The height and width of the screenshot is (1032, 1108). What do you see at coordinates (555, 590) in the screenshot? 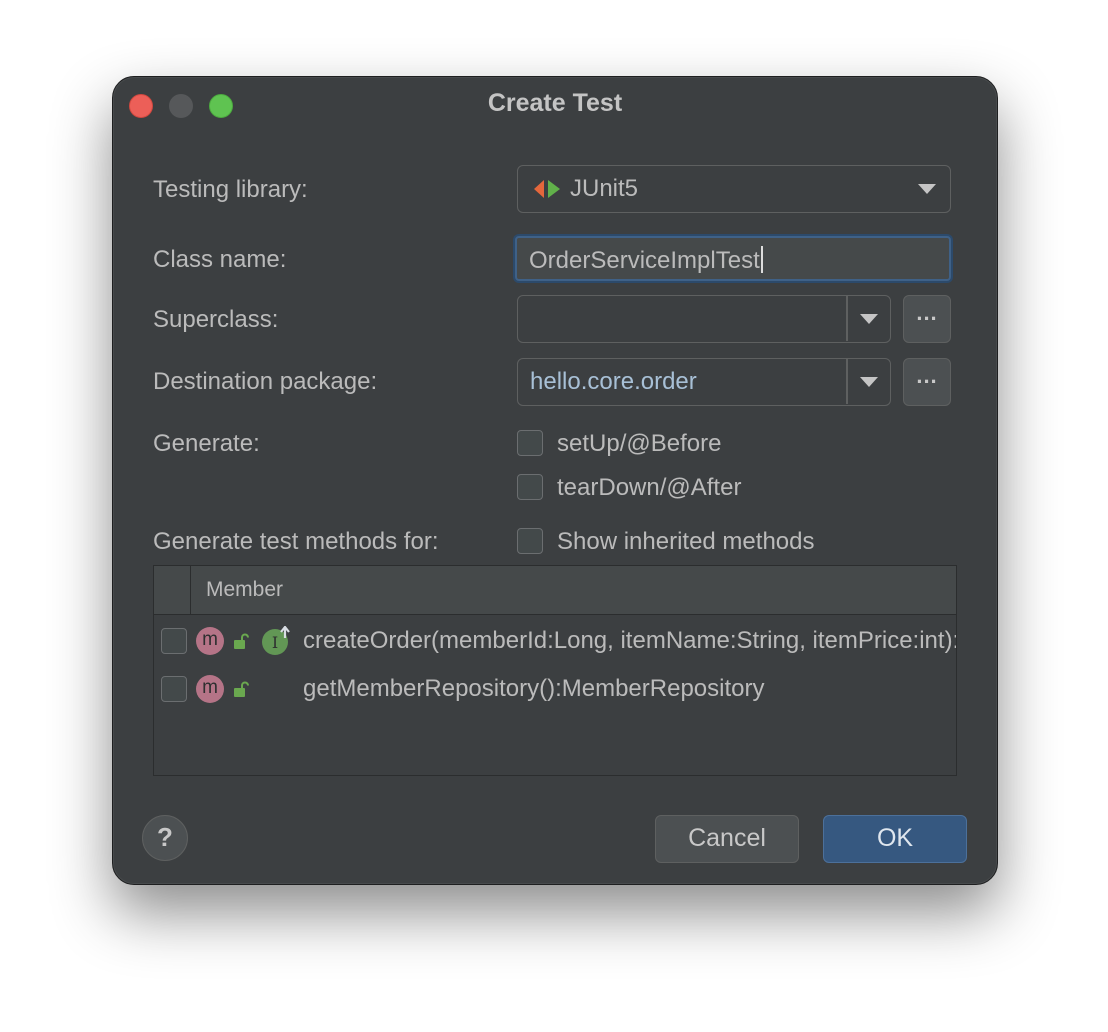
I see `table-header: Member` at bounding box center [555, 590].